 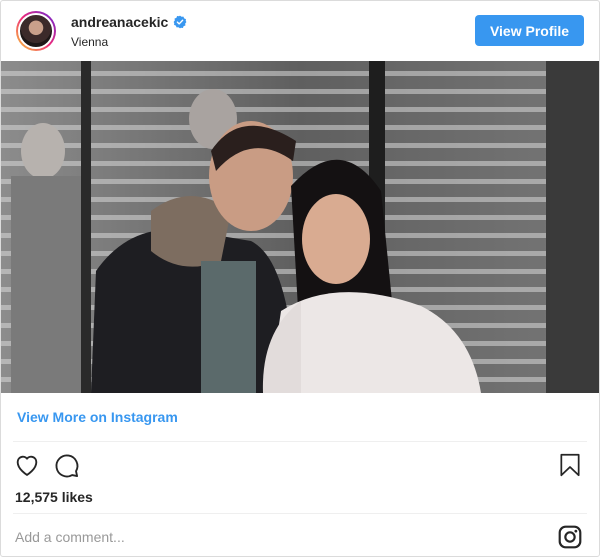 What do you see at coordinates (89, 42) in the screenshot?
I see `location-link: Vienna` at bounding box center [89, 42].